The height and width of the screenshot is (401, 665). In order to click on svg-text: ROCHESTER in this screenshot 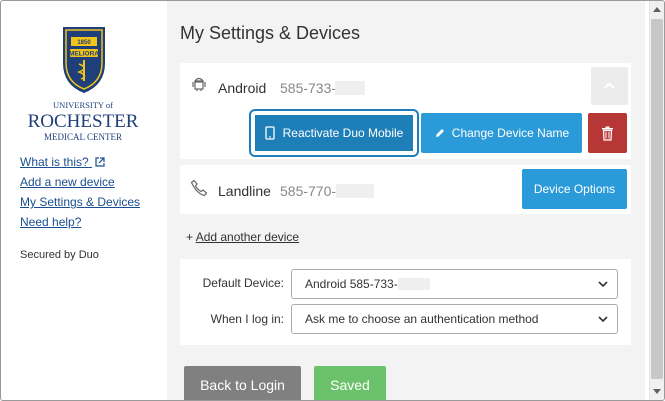, I will do `click(83, 121)`.